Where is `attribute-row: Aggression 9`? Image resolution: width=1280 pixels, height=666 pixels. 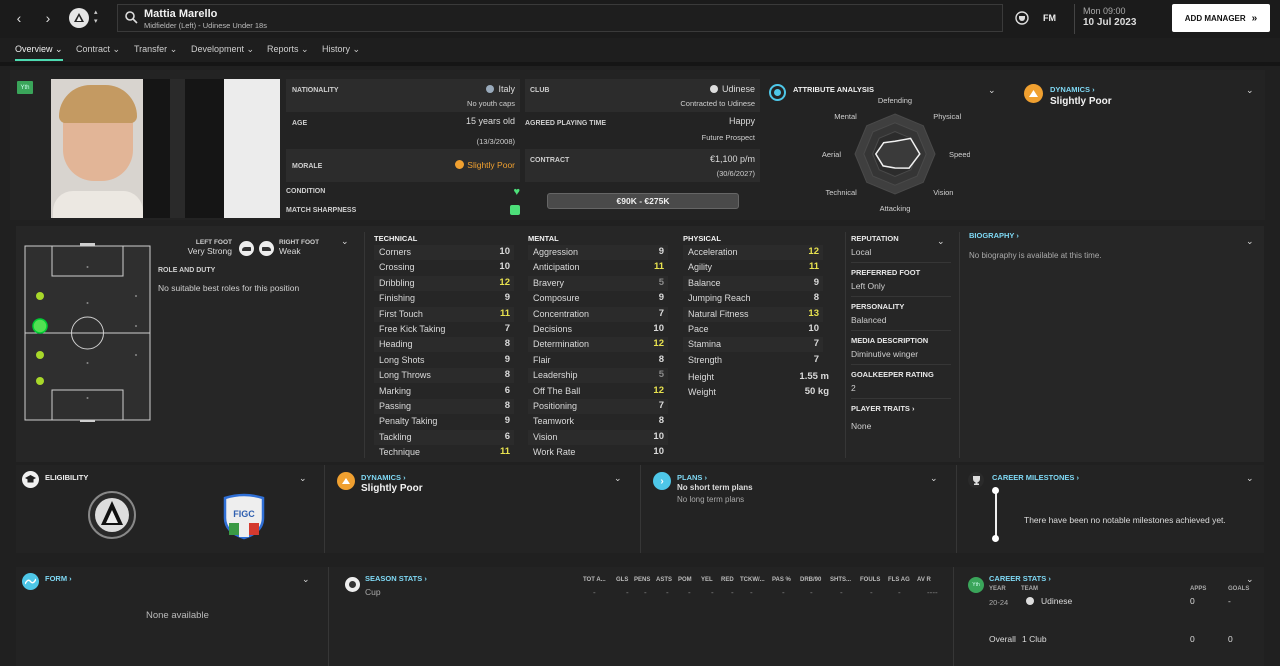 attribute-row: Aggression 9 is located at coordinates (598, 252).